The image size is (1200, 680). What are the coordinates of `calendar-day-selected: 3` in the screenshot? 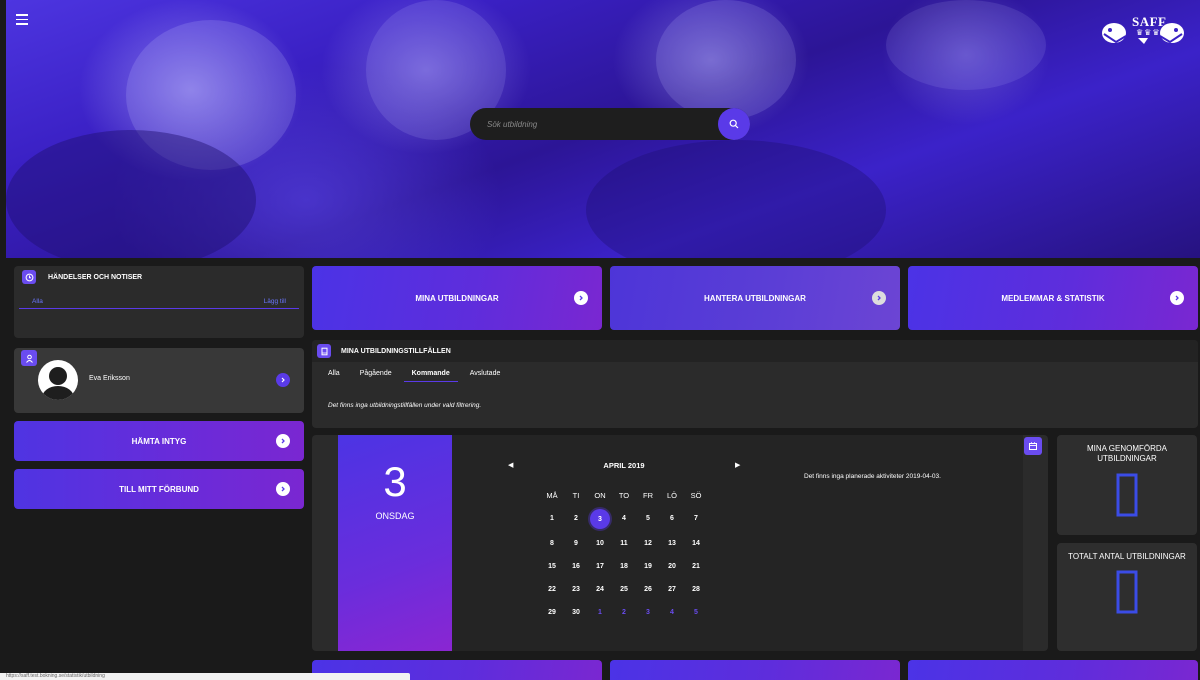 It's located at (600, 519).